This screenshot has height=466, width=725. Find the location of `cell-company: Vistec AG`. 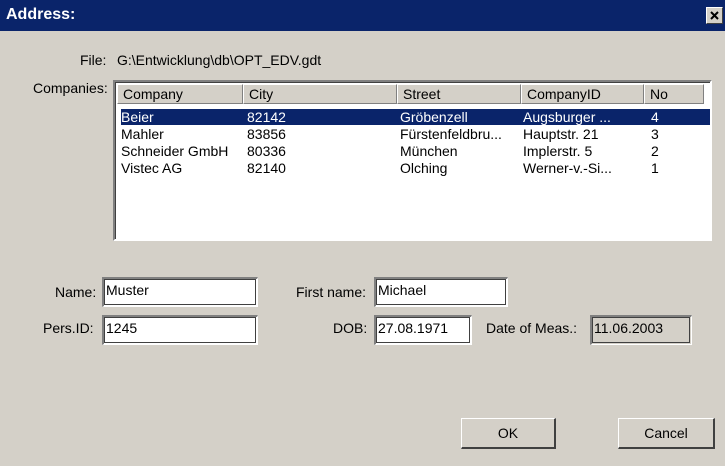

cell-company: Vistec AG is located at coordinates (152, 168).